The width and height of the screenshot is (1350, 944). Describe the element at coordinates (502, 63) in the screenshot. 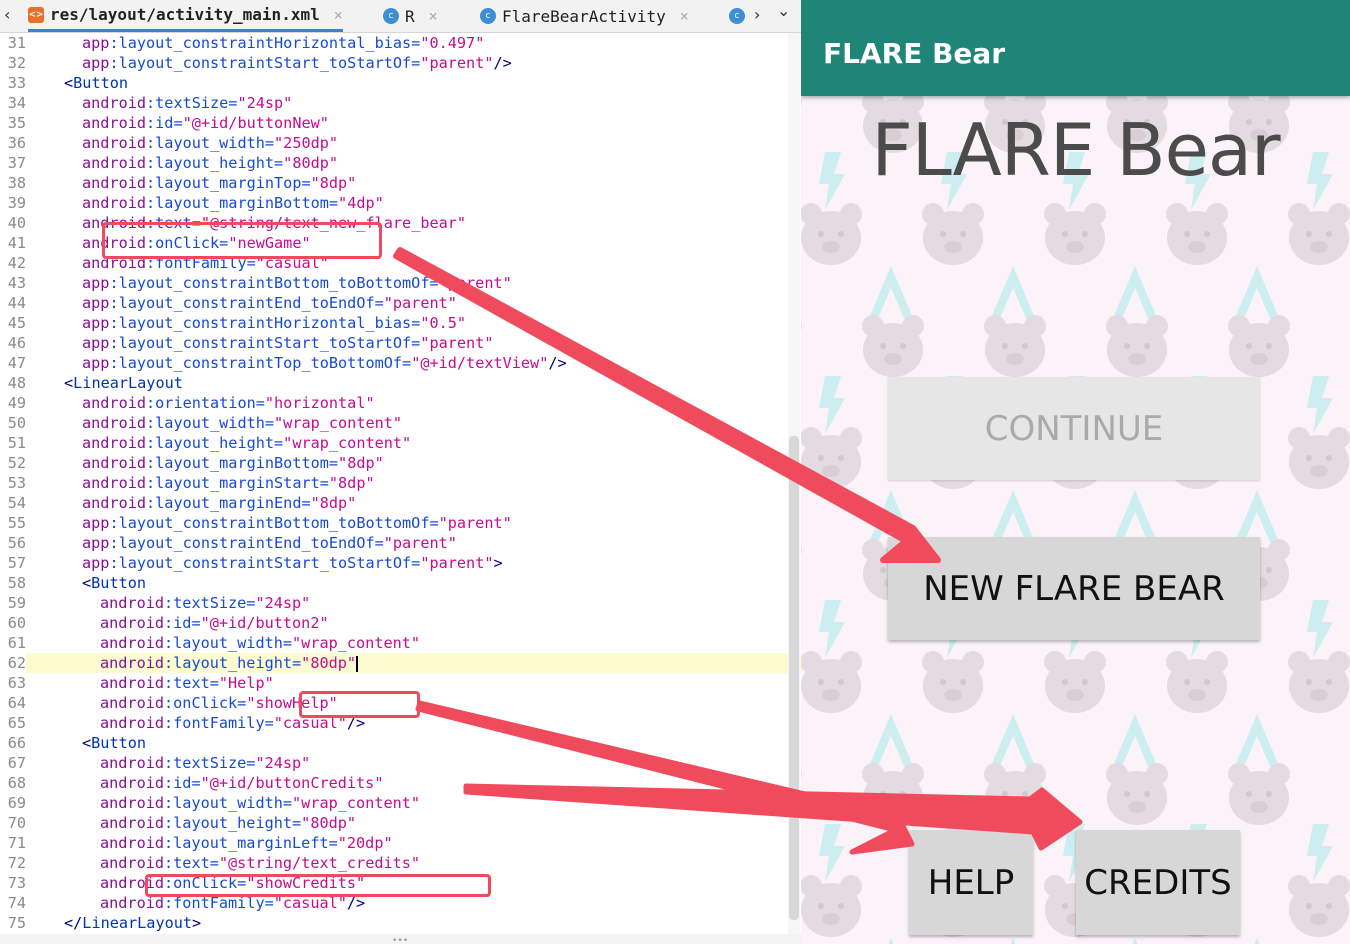

I see `code-token: />` at that location.